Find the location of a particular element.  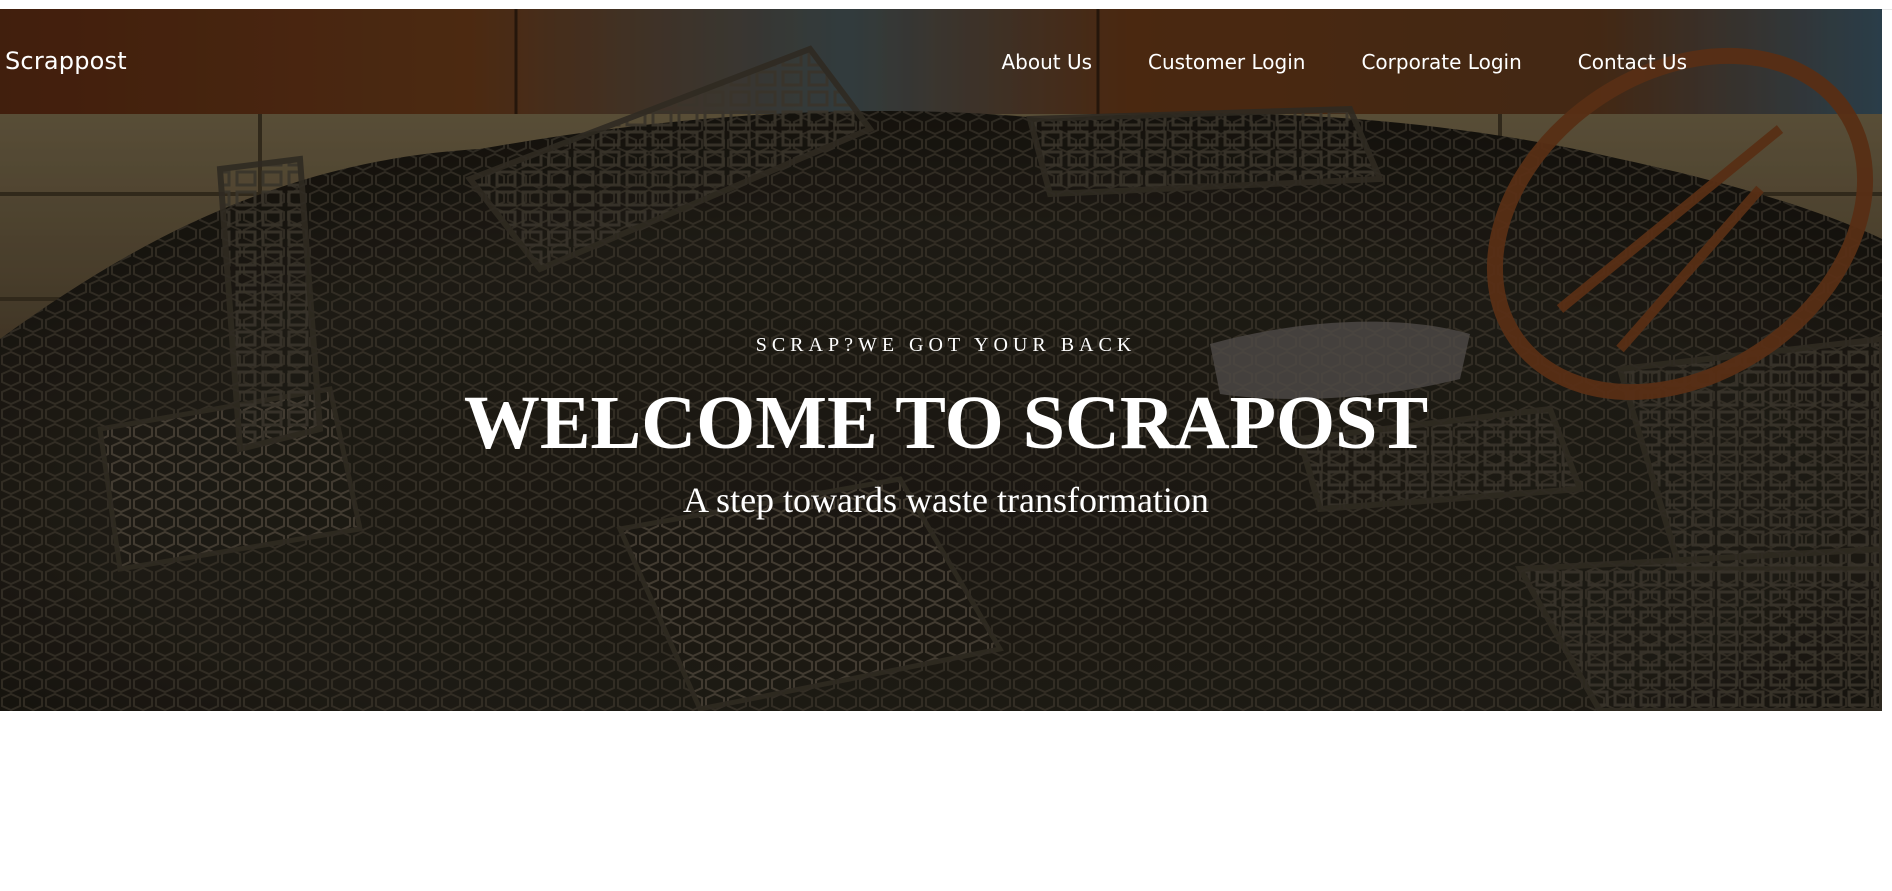

hero-eyebrow-text: SCRAP?WE GOT YOUR BACK is located at coordinates (946, 345).